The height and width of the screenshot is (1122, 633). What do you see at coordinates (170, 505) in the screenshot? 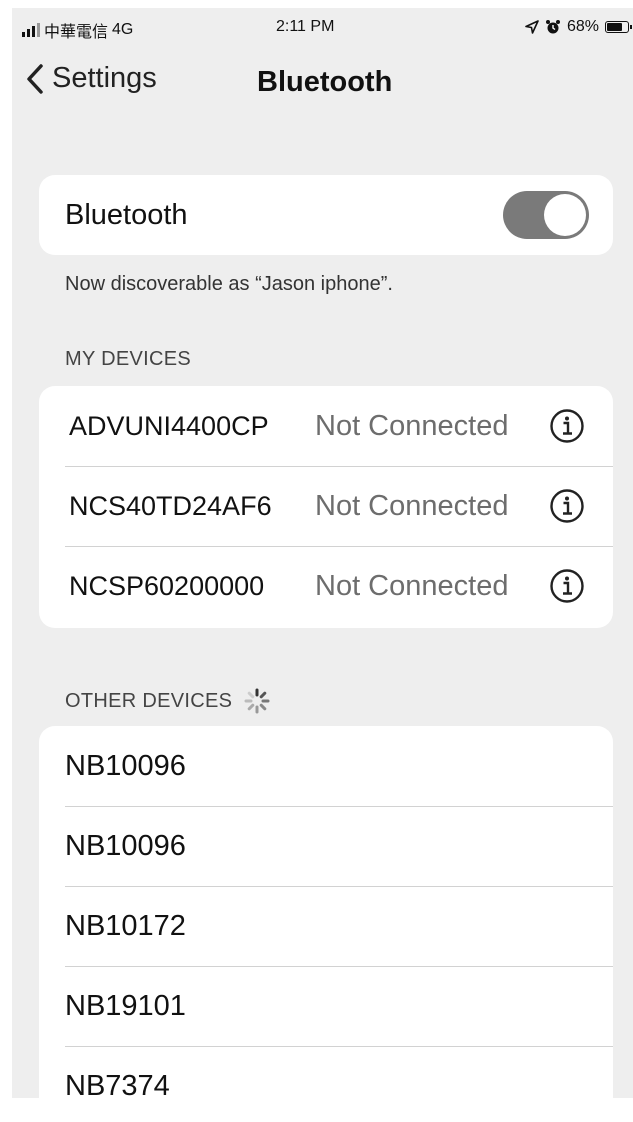
I see `device-name: NCS40TD24AF6` at bounding box center [170, 505].